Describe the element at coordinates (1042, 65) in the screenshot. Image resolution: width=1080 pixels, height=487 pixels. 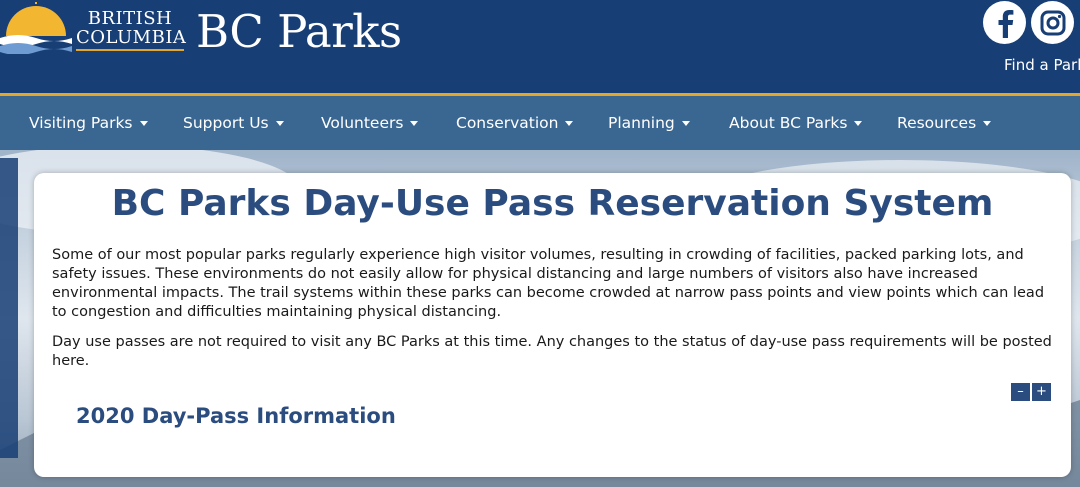
I see `find-a-park-link: Find a Park` at that location.